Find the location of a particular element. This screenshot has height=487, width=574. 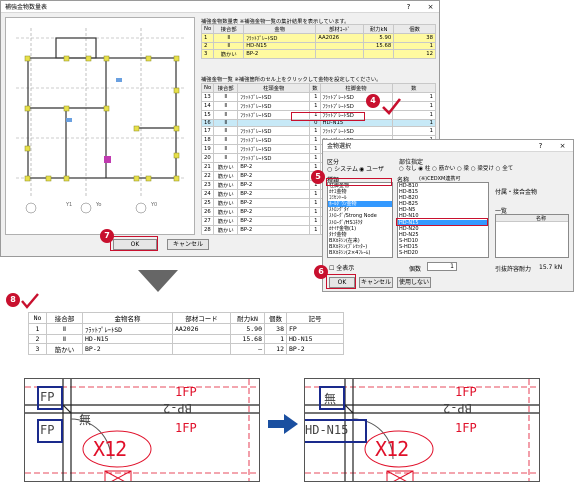

step-8-marker: 8 is located at coordinates (13, 300).